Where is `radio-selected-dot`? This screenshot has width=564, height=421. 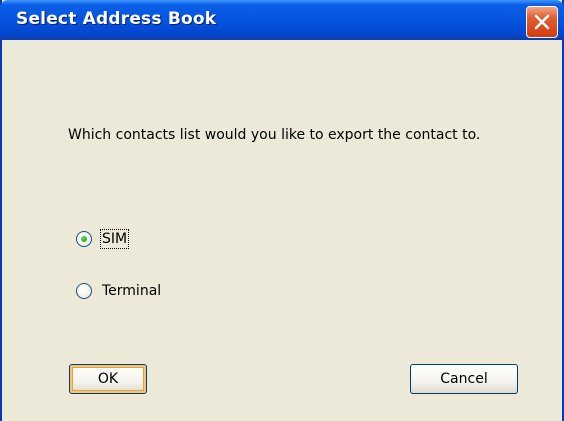
radio-selected-dot is located at coordinates (84, 239).